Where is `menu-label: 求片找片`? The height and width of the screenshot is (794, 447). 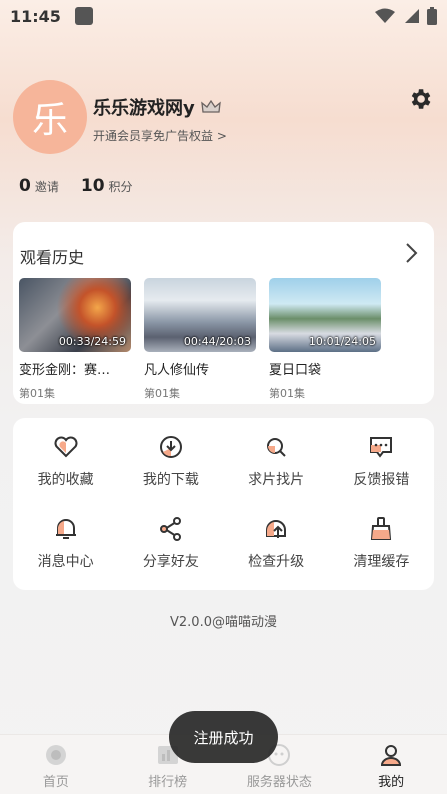 menu-label: 求片找片 is located at coordinates (276, 480).